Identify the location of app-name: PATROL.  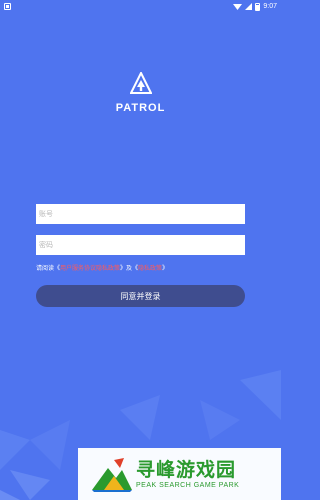
(140, 108).